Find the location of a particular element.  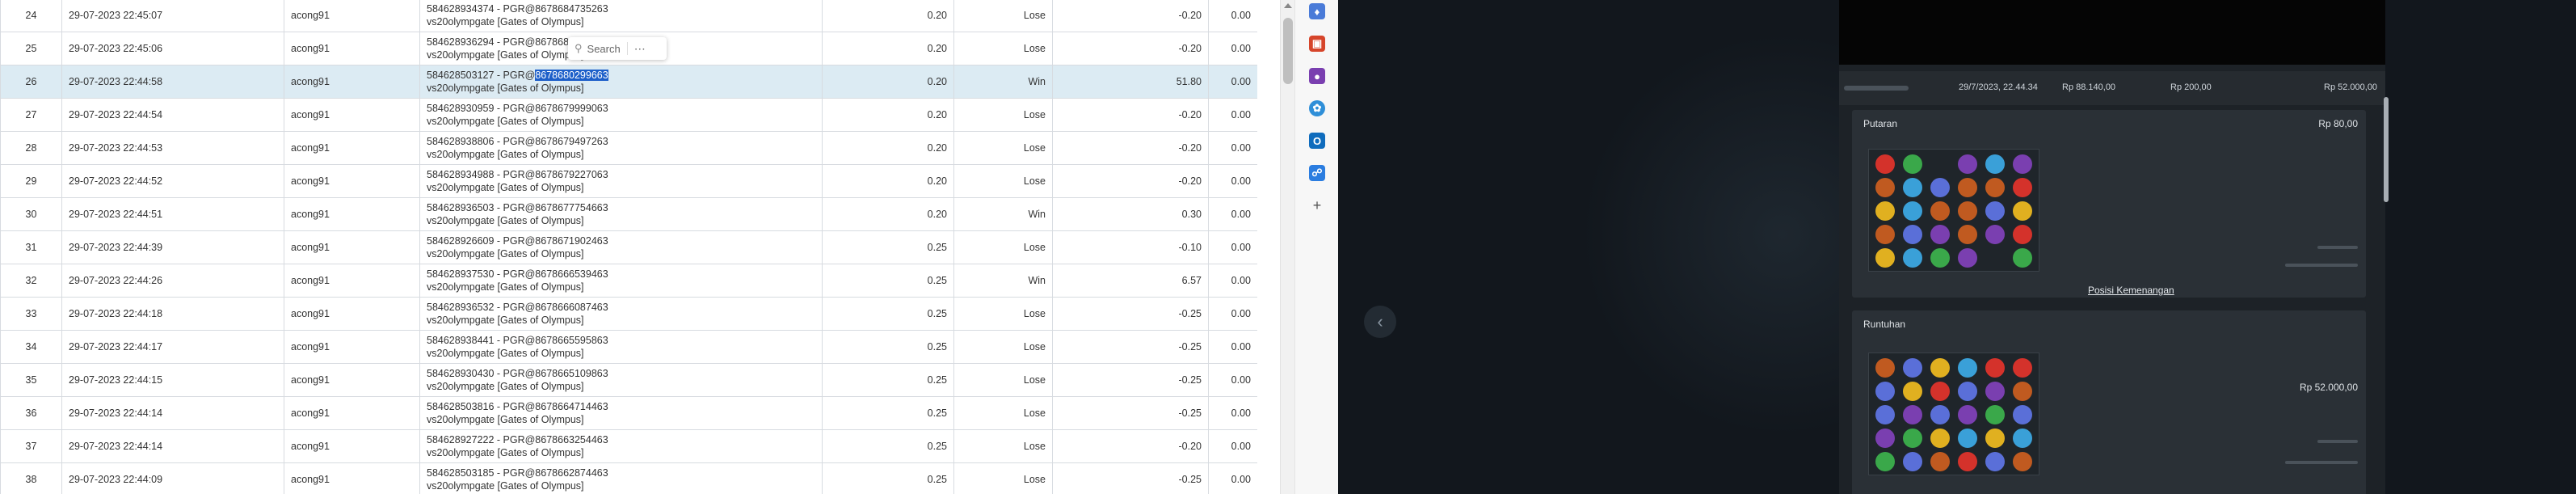

bet-amount: 0.25 is located at coordinates (888, 413).